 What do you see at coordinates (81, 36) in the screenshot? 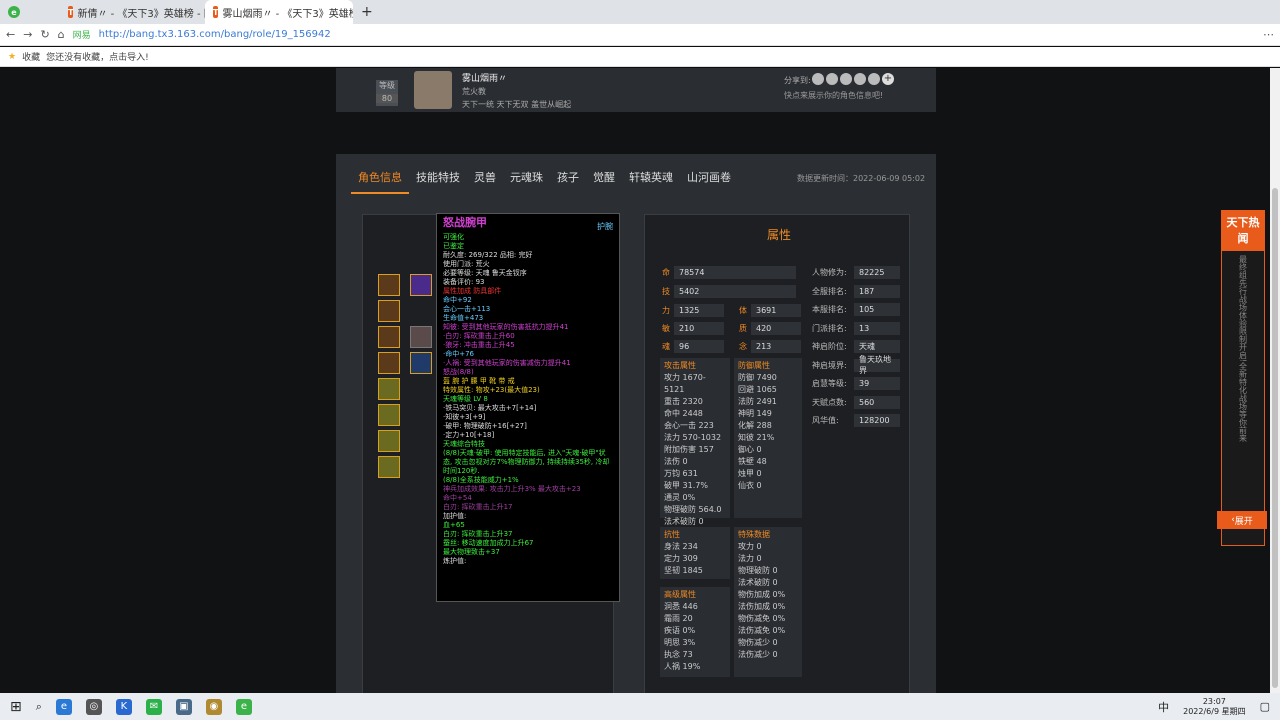
I see `secure-badge: 网易` at bounding box center [81, 36].